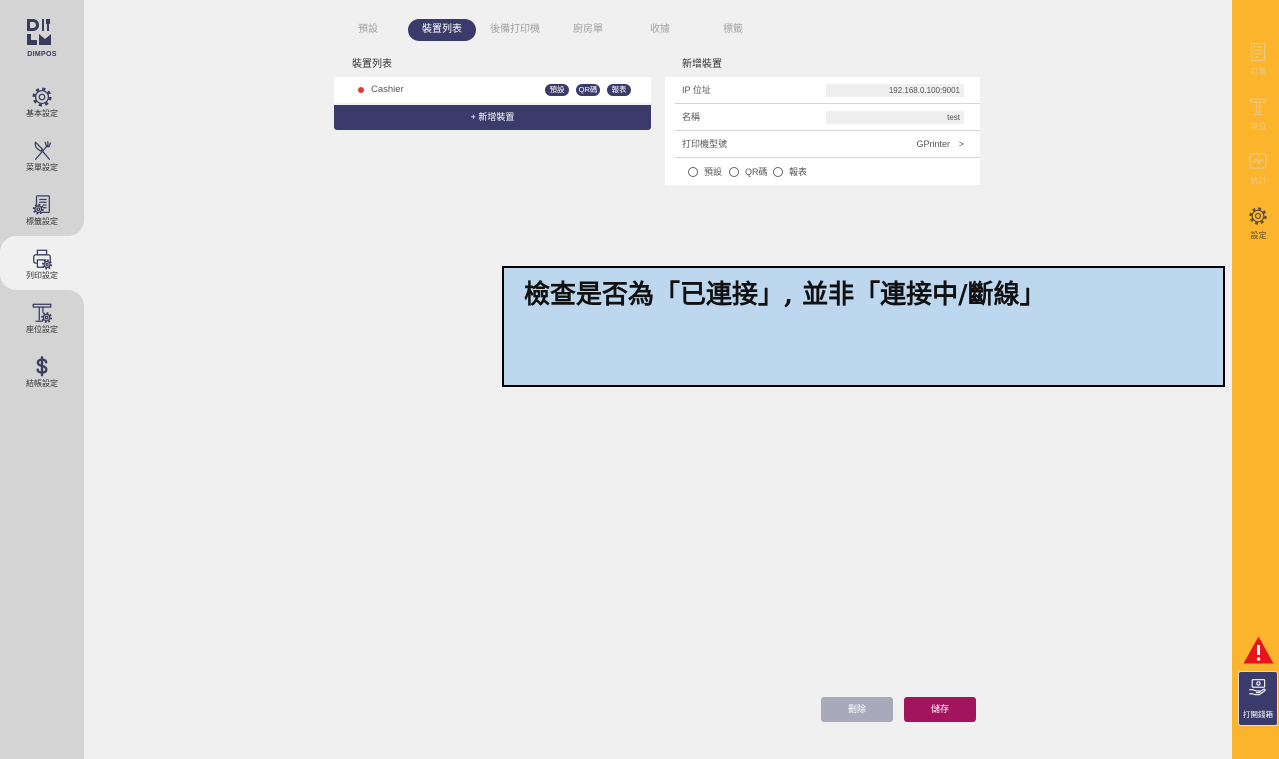 Image resolution: width=1279 pixels, height=759 pixels. I want to click on tab-kitchen-ticket: 廚房單, so click(588, 30).